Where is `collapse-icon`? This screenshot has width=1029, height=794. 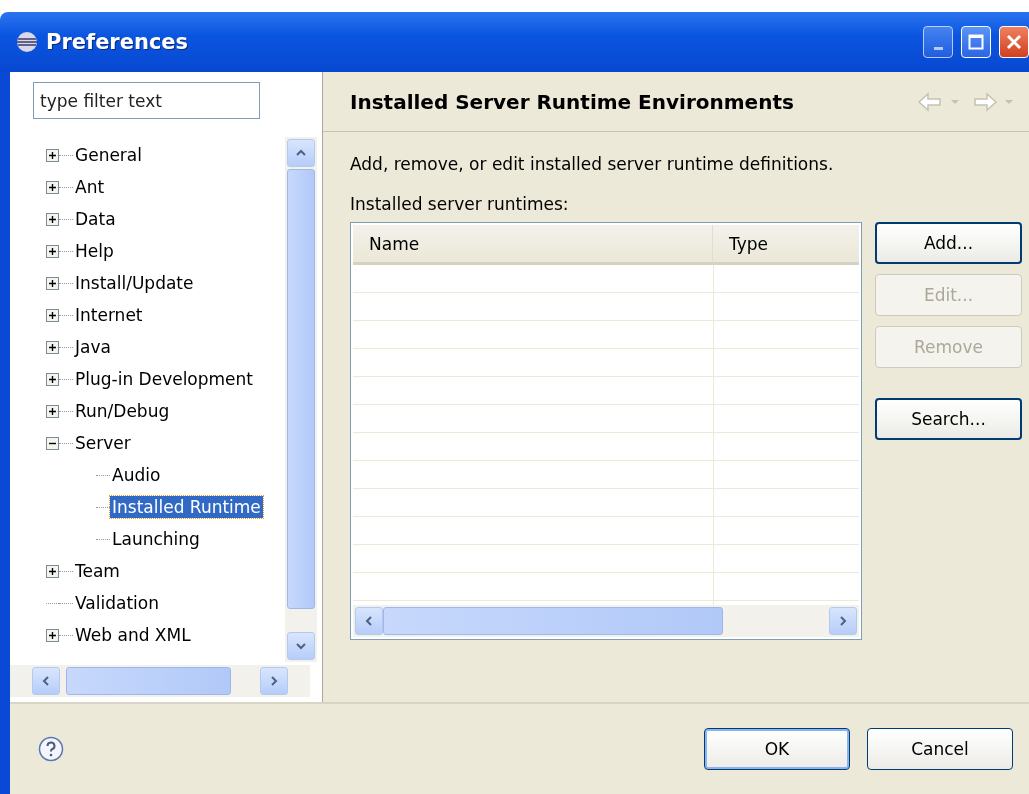 collapse-icon is located at coordinates (52, 443).